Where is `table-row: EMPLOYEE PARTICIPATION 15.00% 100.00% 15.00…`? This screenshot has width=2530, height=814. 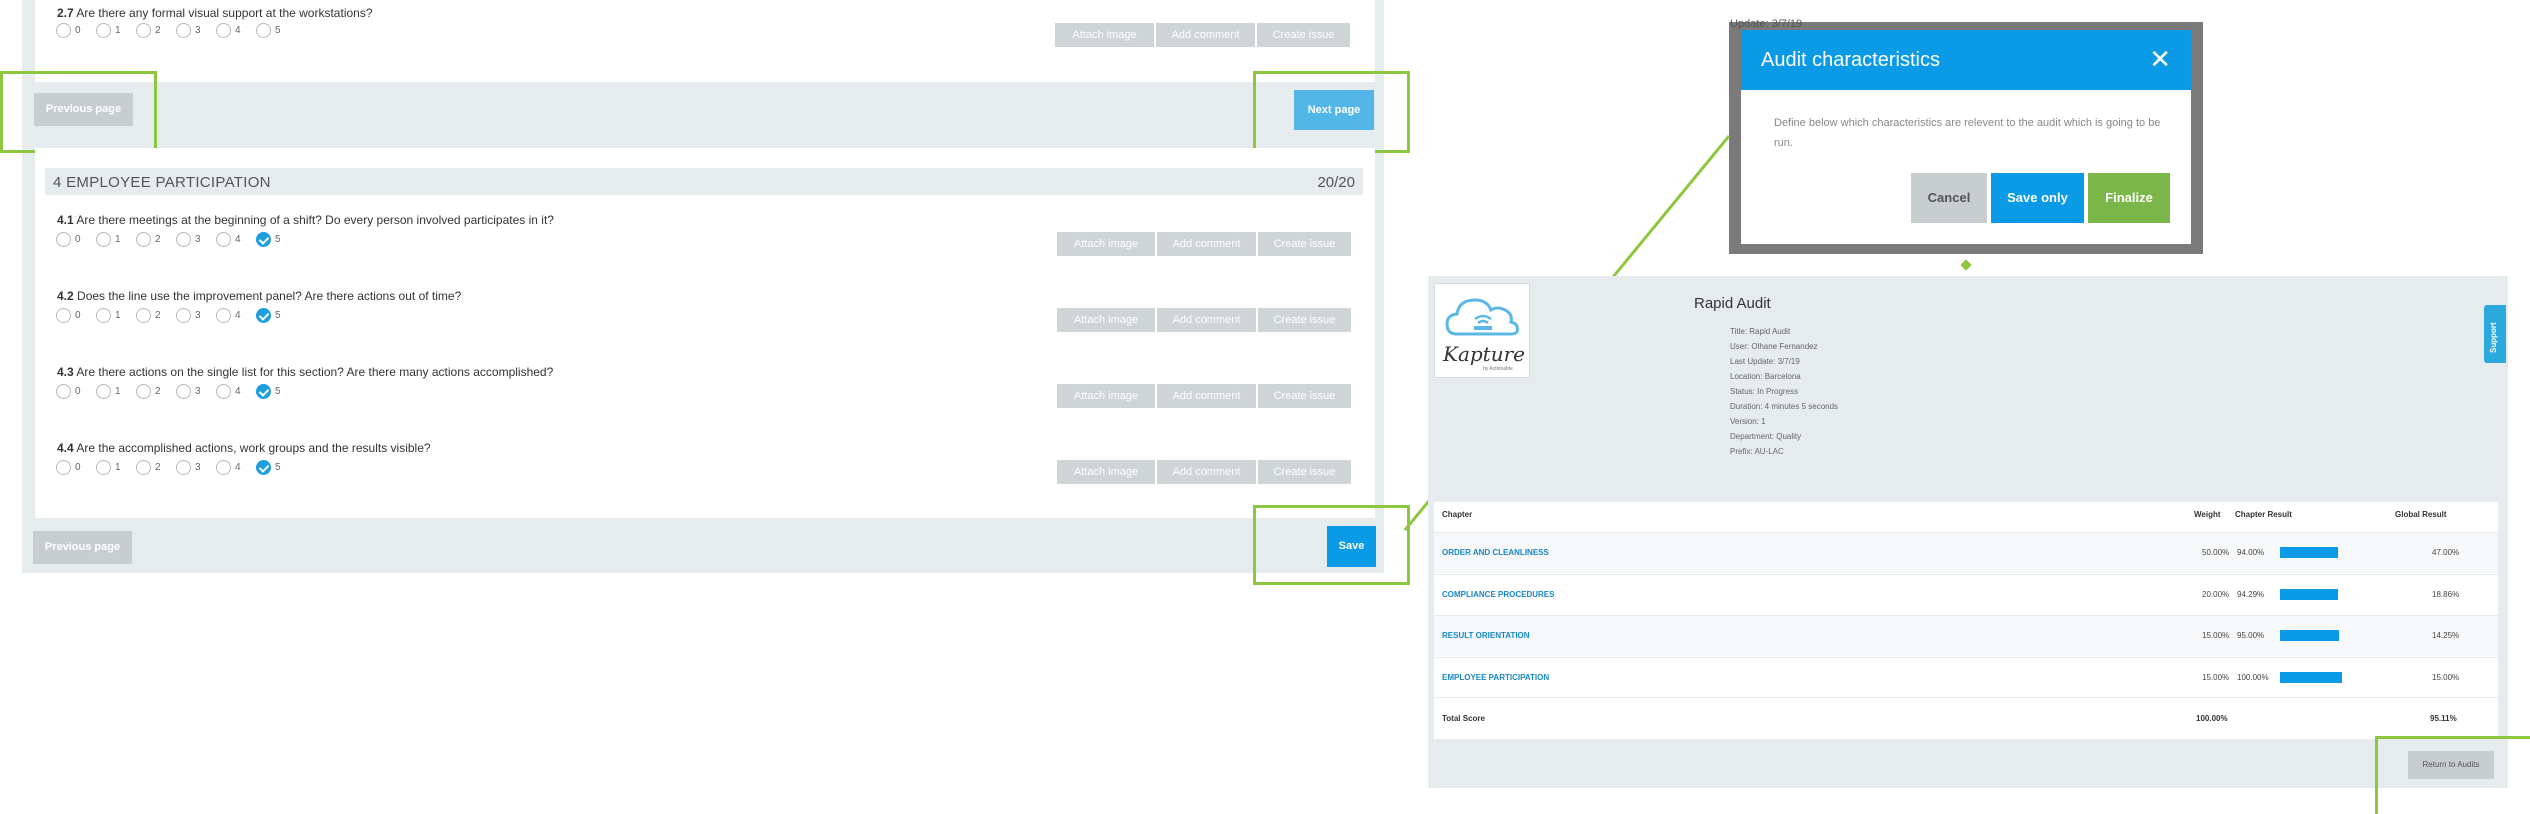 table-row: EMPLOYEE PARTICIPATION 15.00% 100.00% 15.00… is located at coordinates (1966, 677).